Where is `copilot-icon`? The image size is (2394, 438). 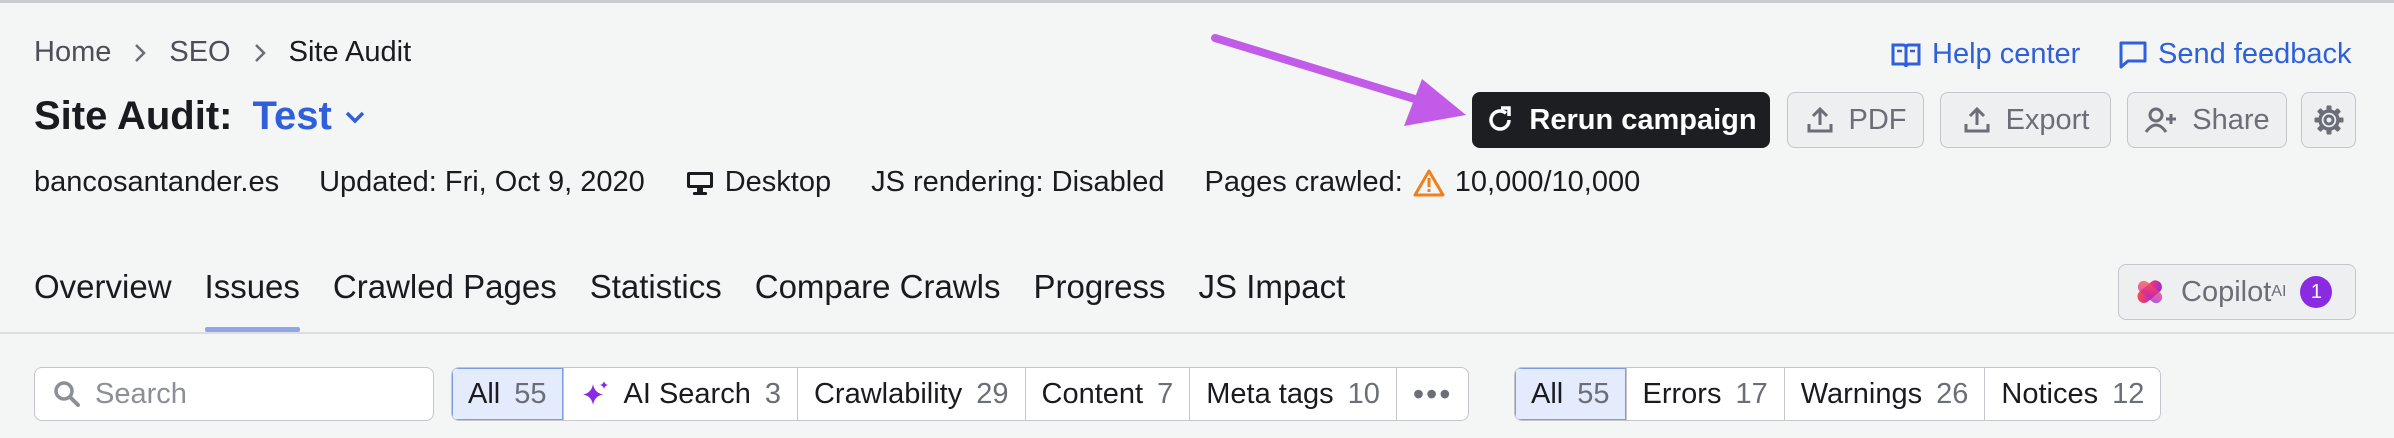 copilot-icon is located at coordinates (2150, 292).